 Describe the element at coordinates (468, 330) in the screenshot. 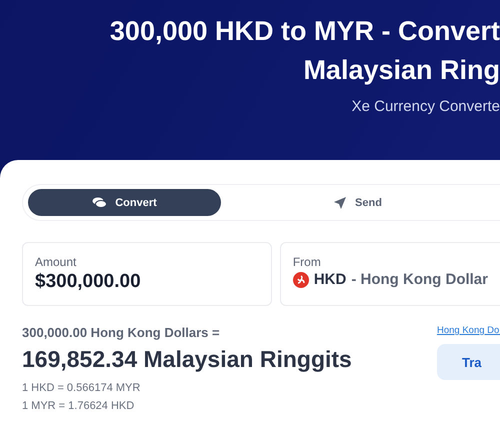

I see `currency-link: Hong Kong Dol` at that location.